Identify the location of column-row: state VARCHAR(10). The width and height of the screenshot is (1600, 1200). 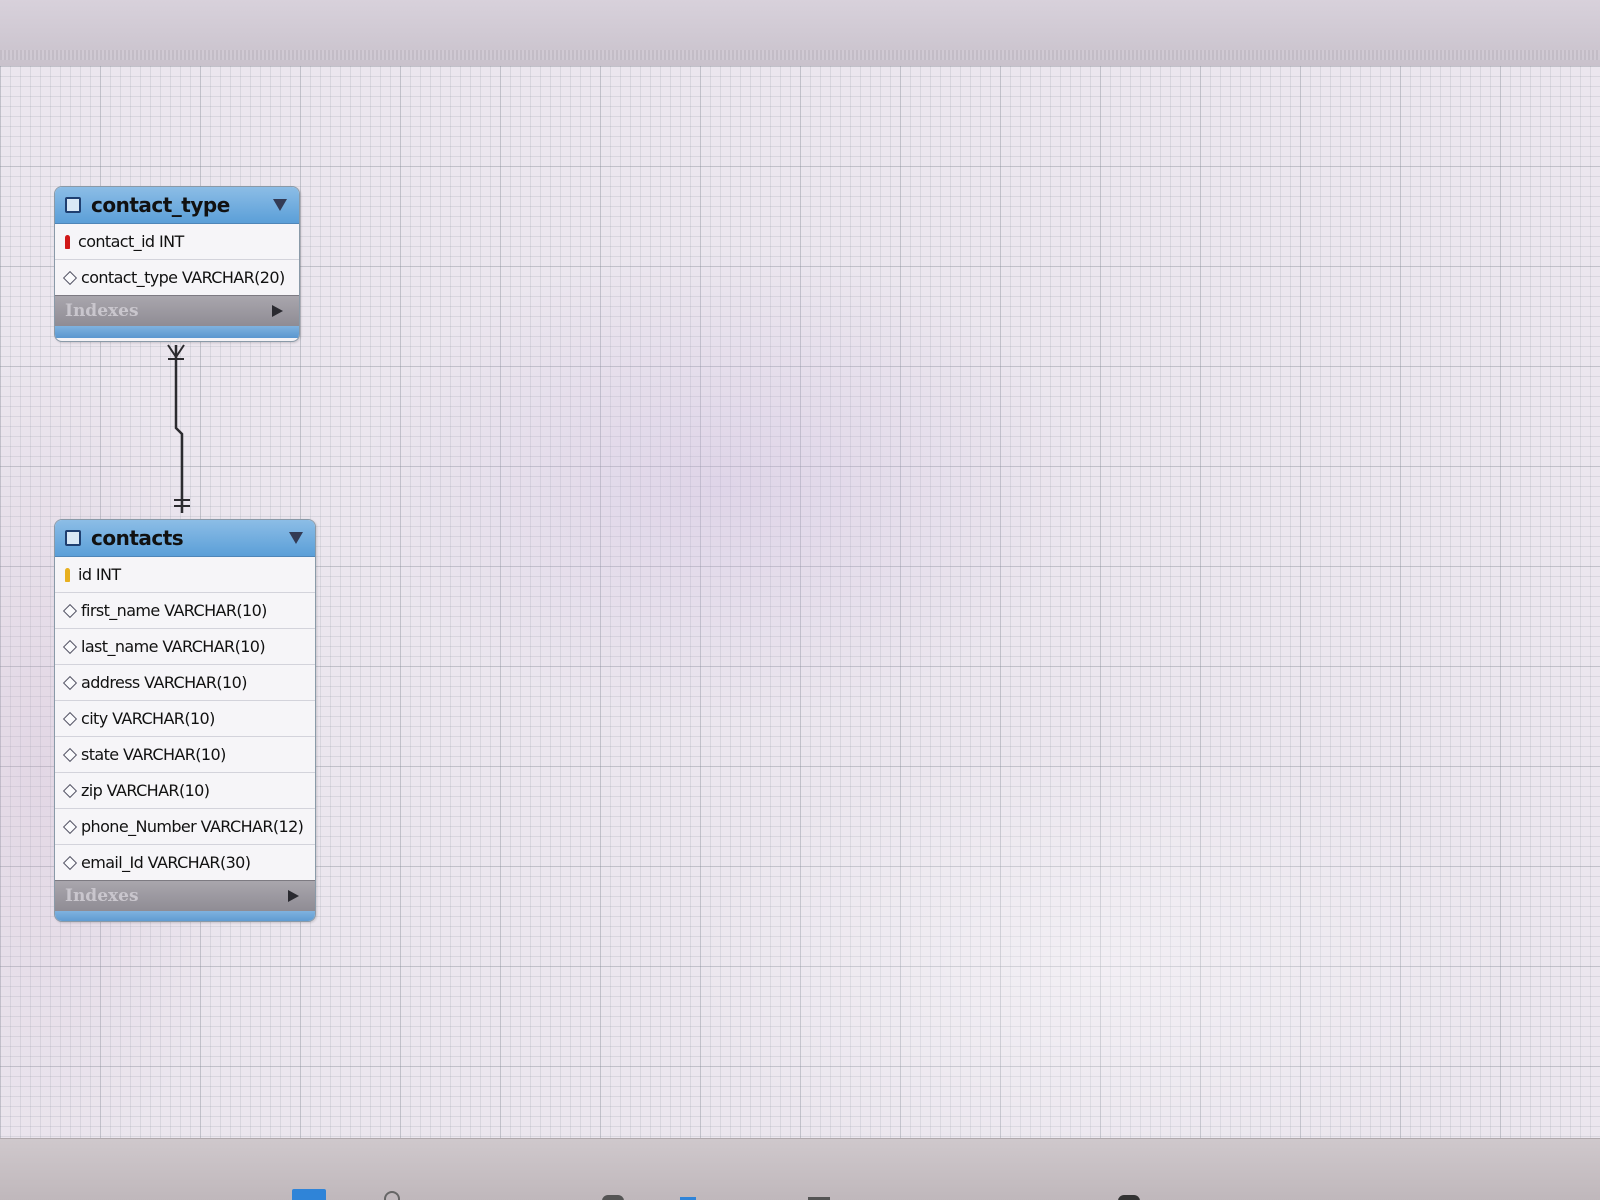
(185, 755).